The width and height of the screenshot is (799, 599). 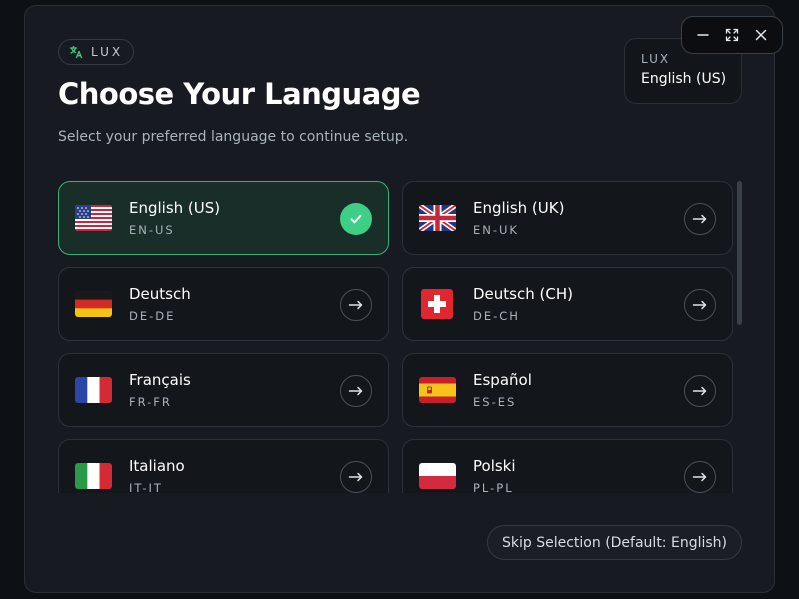 What do you see at coordinates (146, 487) in the screenshot?
I see `language-code: IT-IT` at bounding box center [146, 487].